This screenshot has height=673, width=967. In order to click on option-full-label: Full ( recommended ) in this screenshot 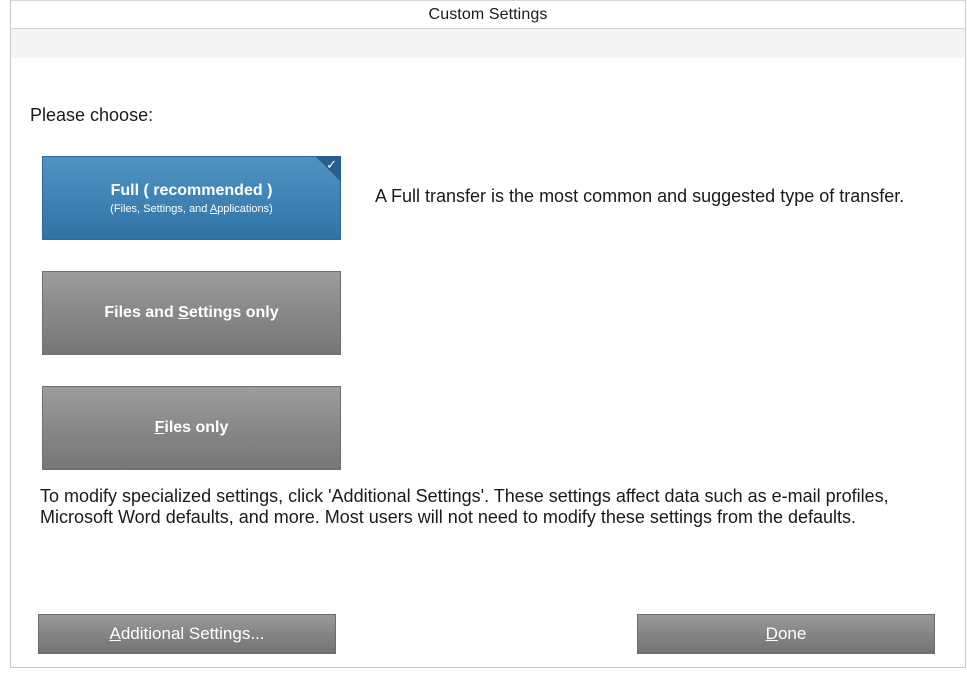, I will do `click(191, 190)`.